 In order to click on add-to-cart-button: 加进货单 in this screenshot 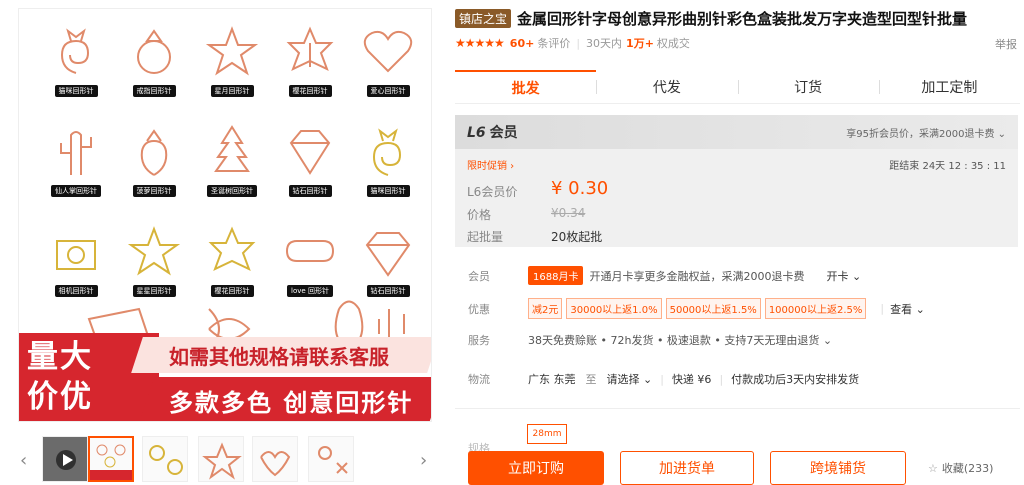, I will do `click(687, 468)`.